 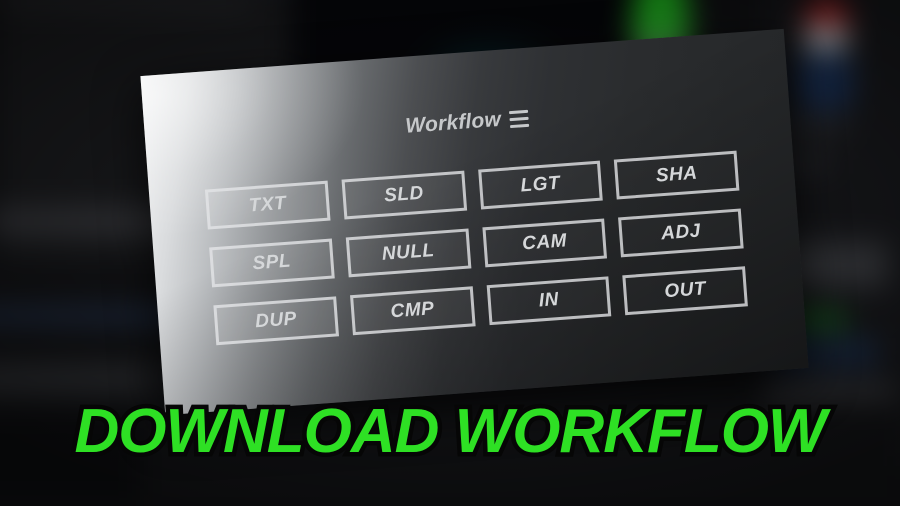 I want to click on workflow-button-null: NULL, so click(x=408, y=253).